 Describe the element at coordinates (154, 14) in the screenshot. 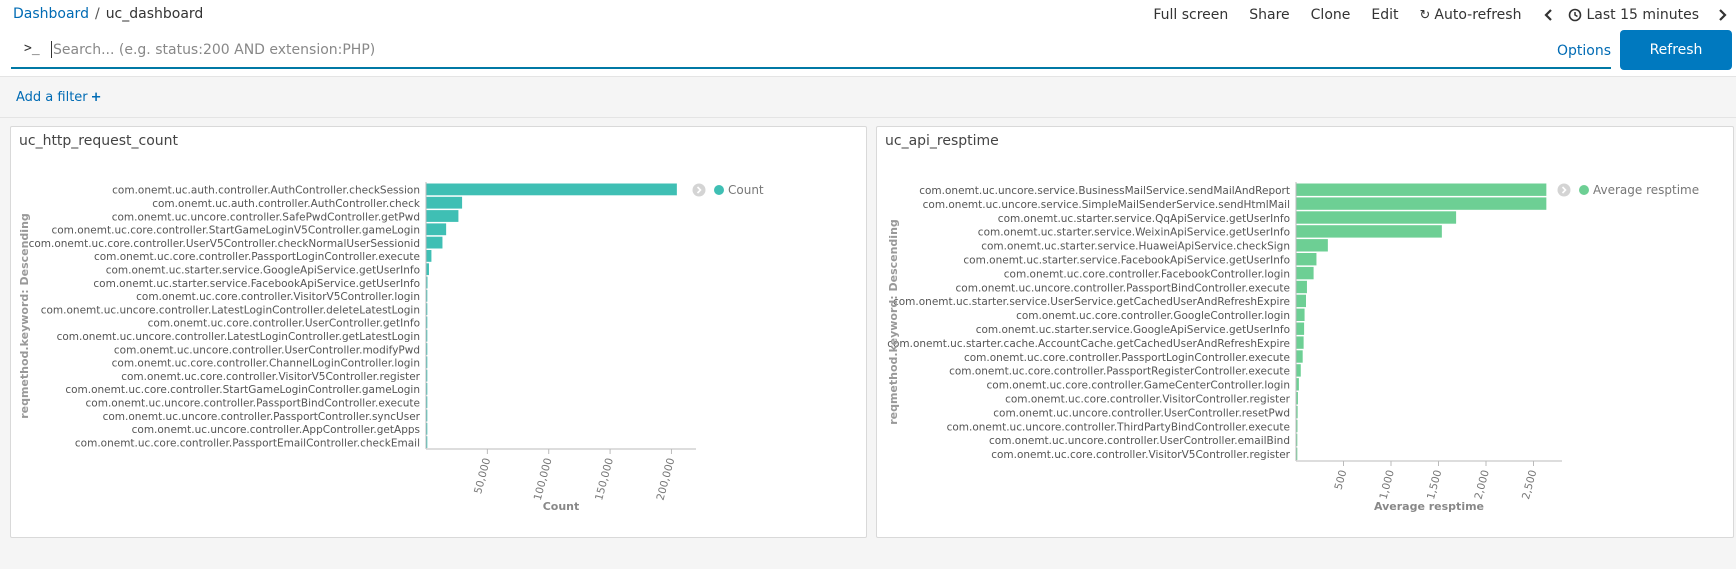

I see `breadcrumb-current: uc_dashboard` at that location.